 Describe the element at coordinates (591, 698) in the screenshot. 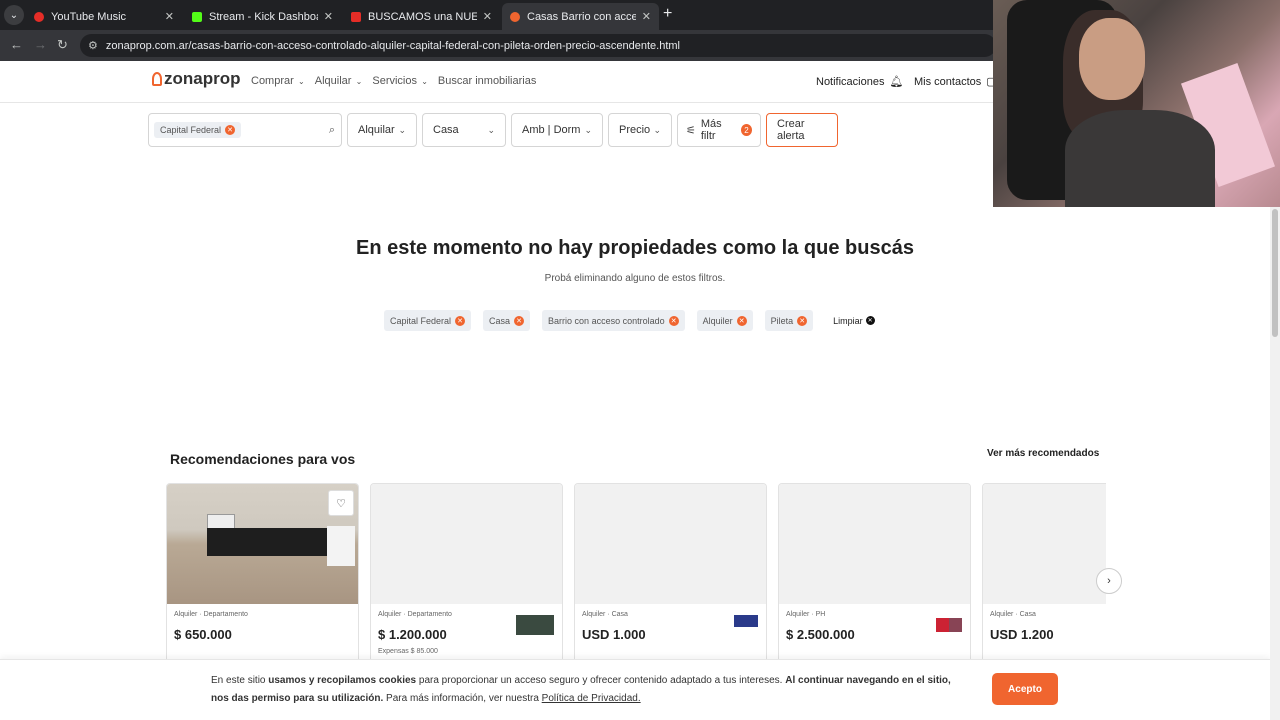

I see `privacy-policy-link: Política de Privacidad.` at that location.